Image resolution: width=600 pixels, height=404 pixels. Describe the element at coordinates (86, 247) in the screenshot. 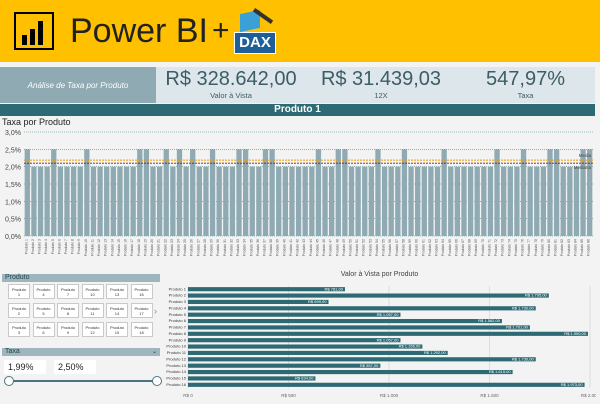

I see `x-tick-label: Produto 10` at that location.